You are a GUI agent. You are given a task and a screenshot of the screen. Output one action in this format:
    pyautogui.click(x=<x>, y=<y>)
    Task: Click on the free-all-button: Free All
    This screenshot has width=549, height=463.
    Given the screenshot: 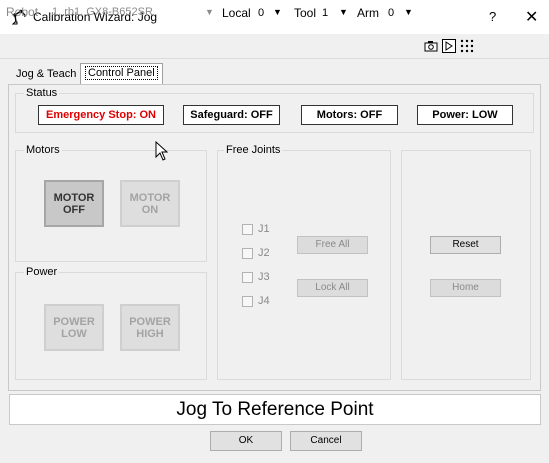 What is the action you would take?
    pyautogui.click(x=332, y=245)
    